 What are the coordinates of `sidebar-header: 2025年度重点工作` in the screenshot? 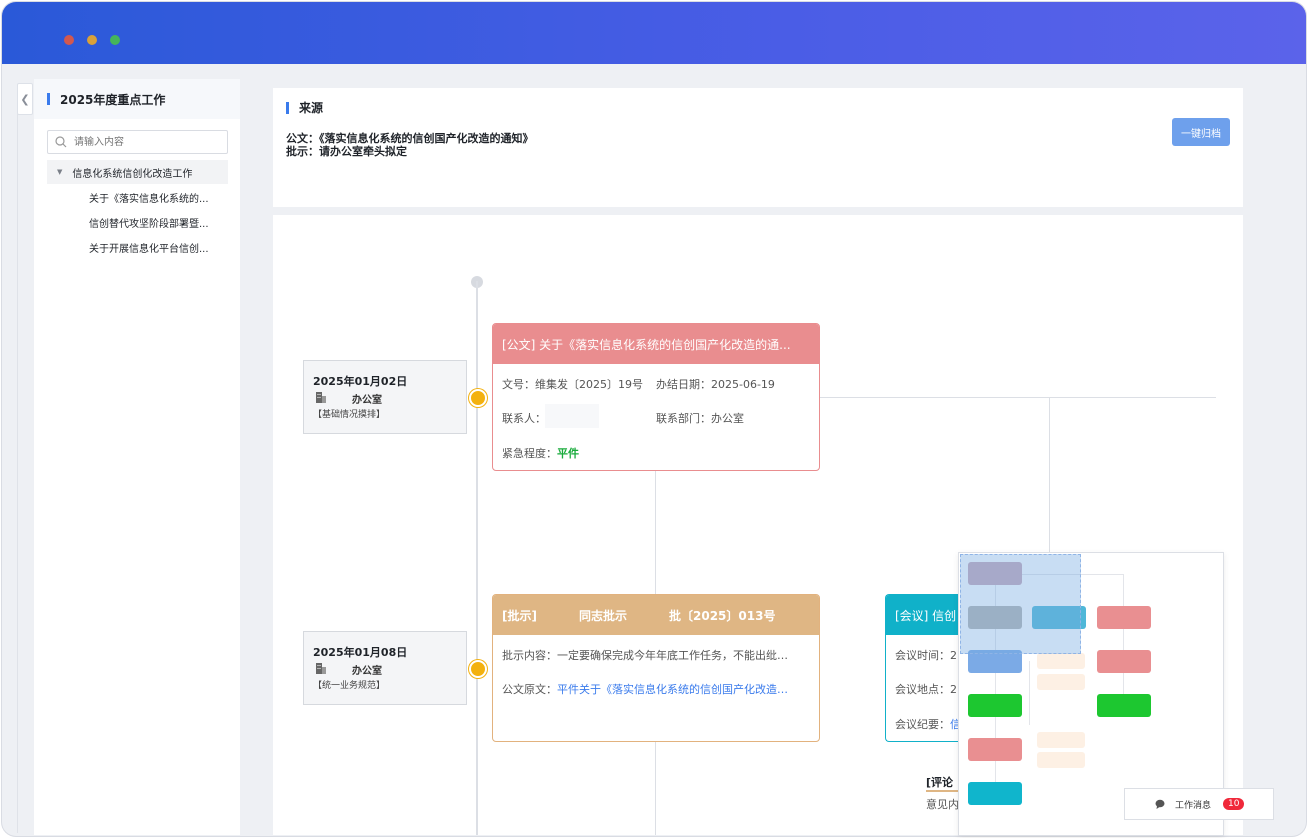 It's located at (137, 99).